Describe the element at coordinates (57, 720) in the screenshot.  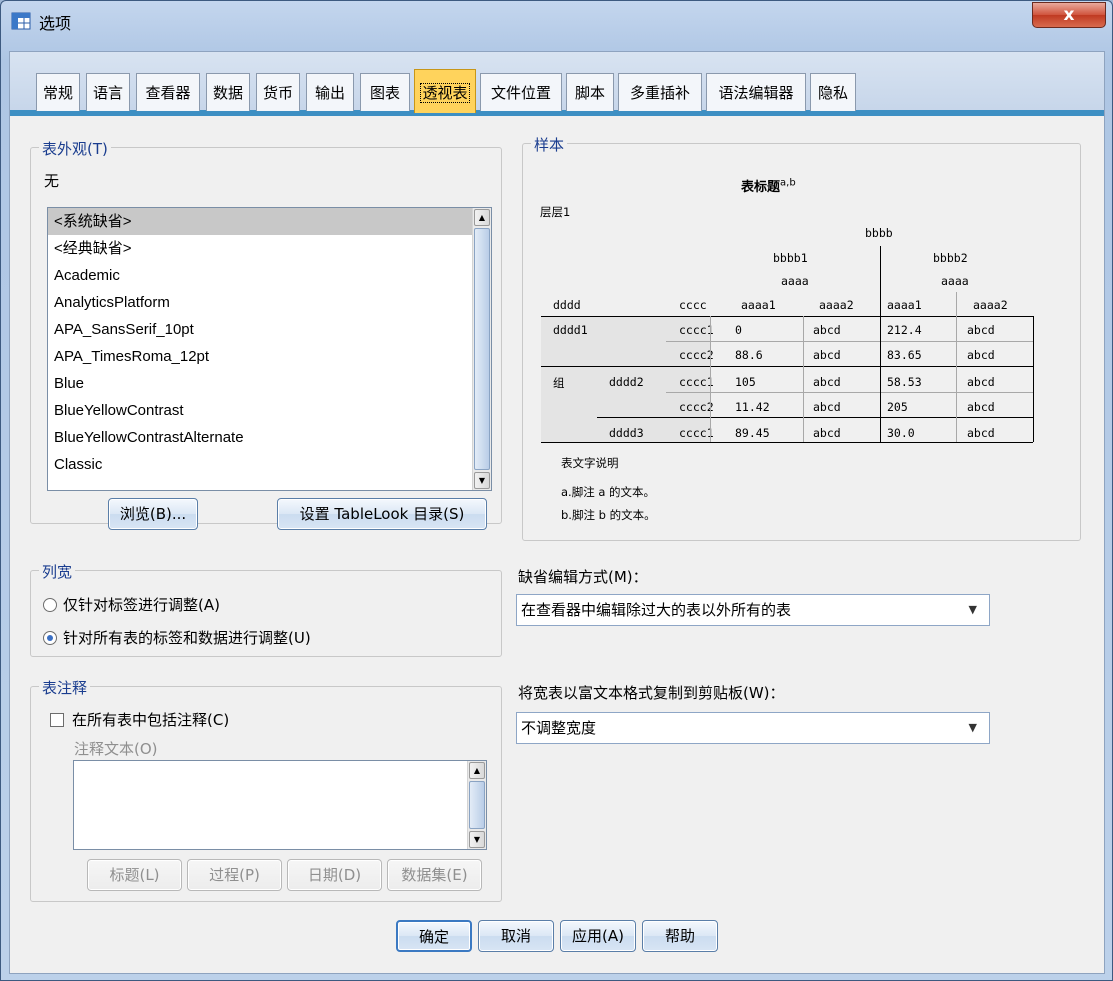
I see `checkbox` at that location.